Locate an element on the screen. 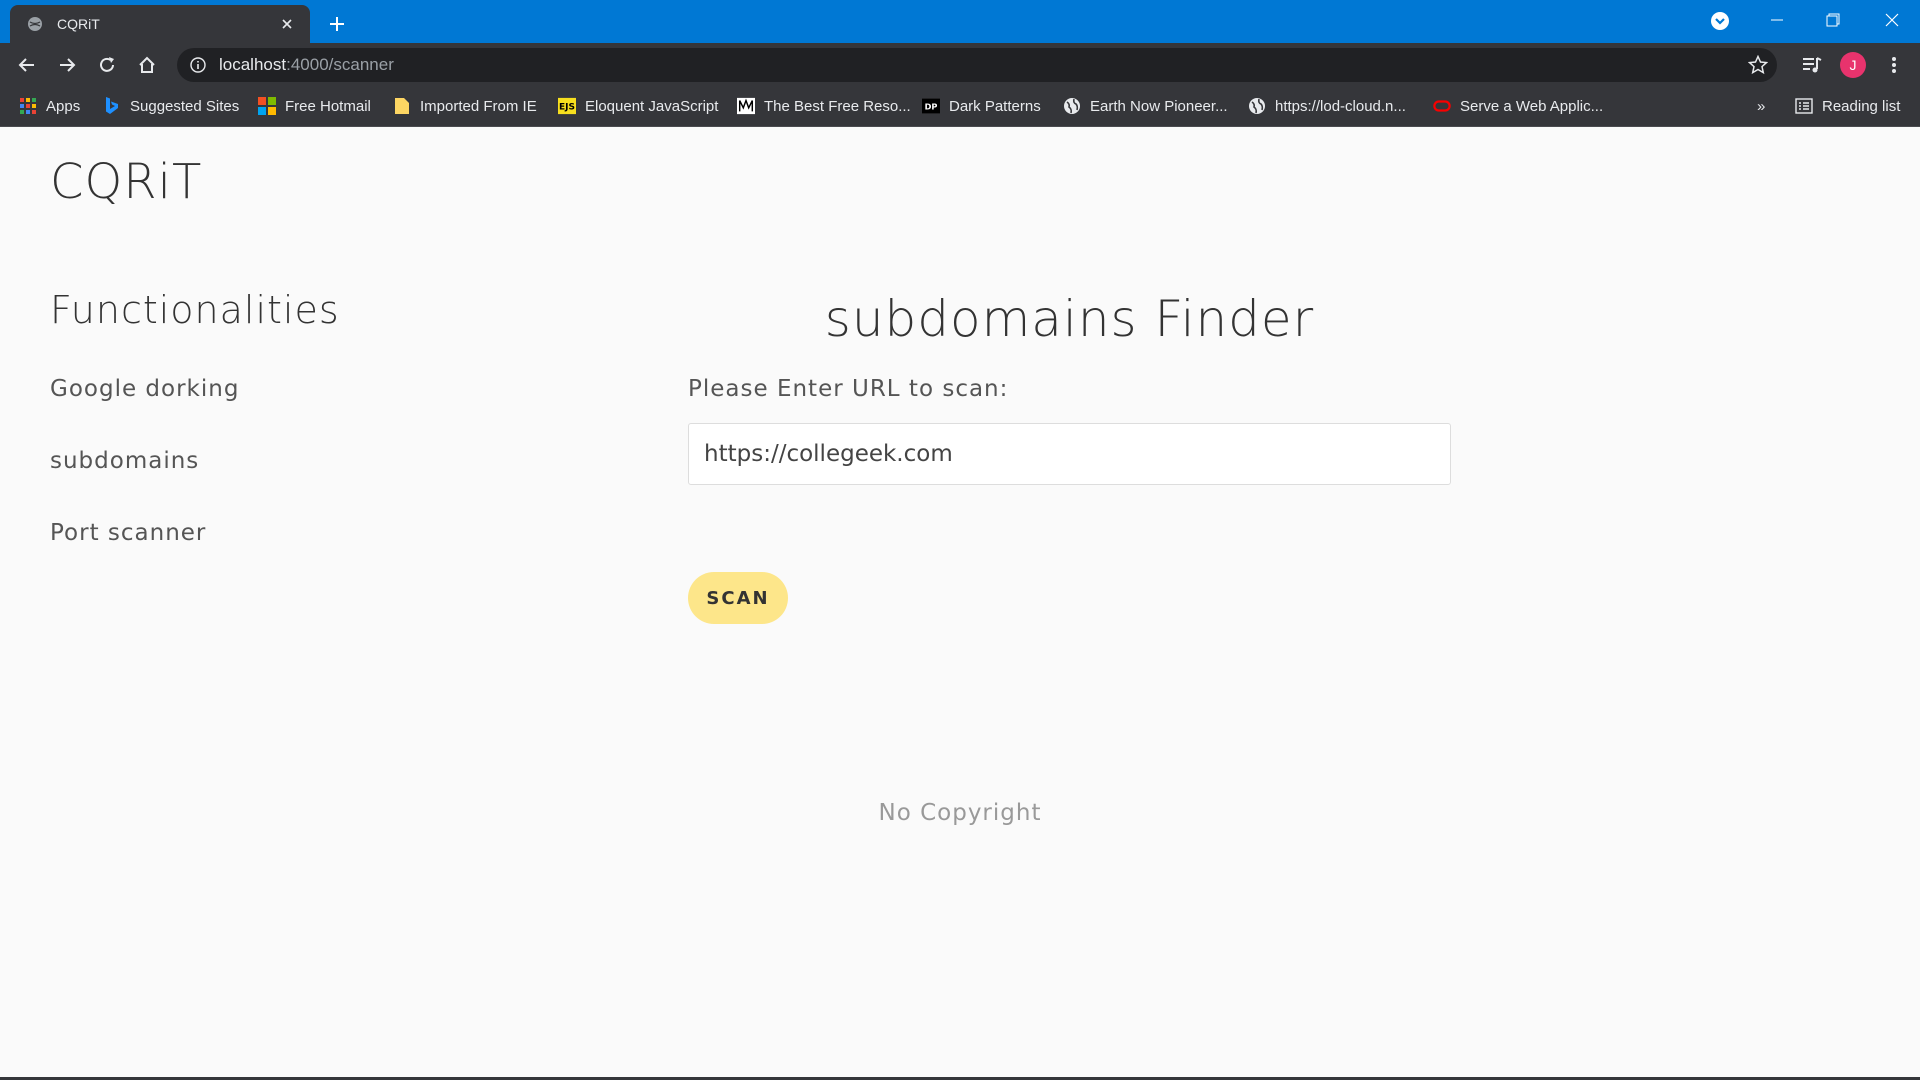 The height and width of the screenshot is (1080, 1920). brand-logo: CQRiT is located at coordinates (126, 182).